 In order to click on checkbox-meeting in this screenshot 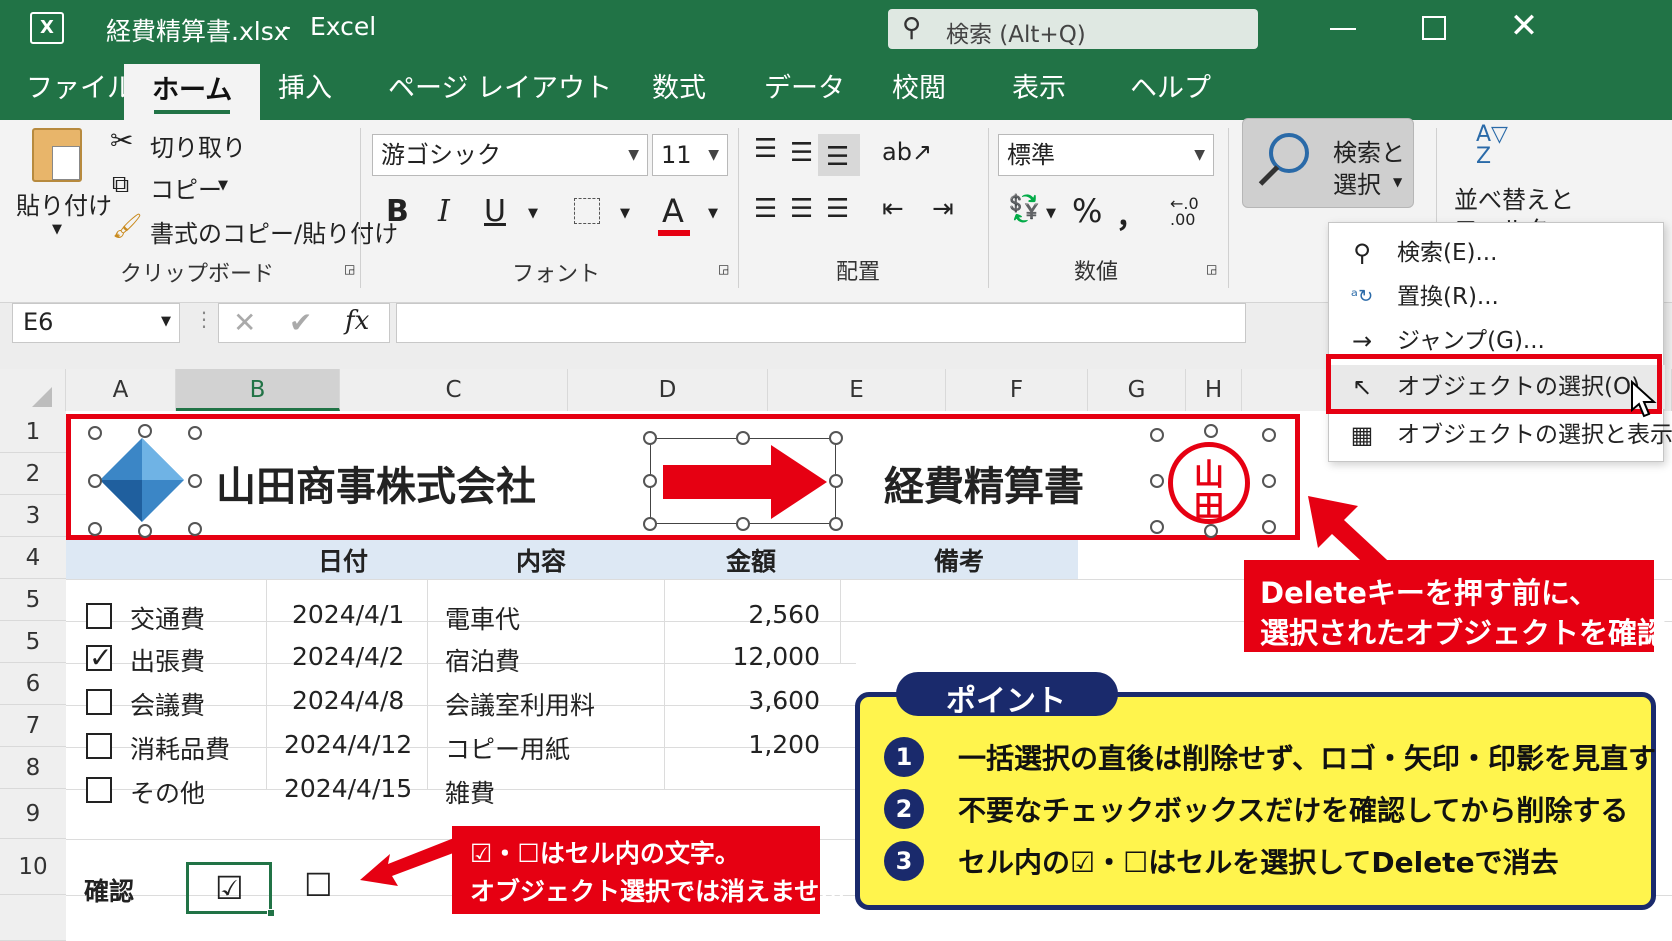, I will do `click(99, 702)`.